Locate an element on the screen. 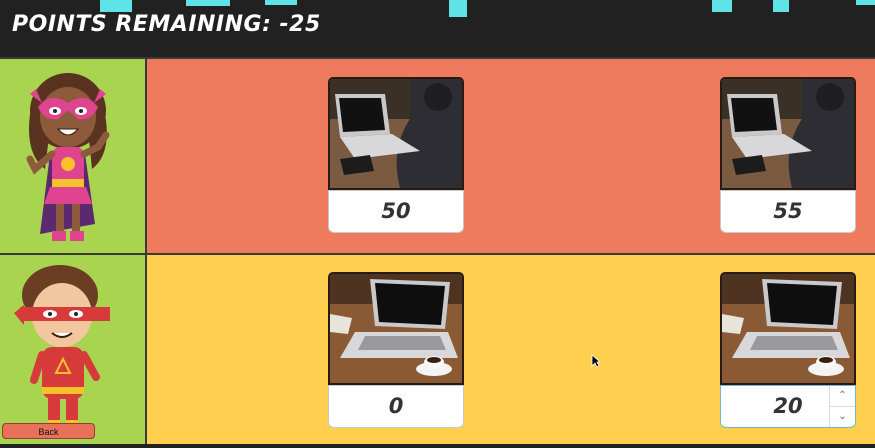  point-card: 55 is located at coordinates (788, 155).